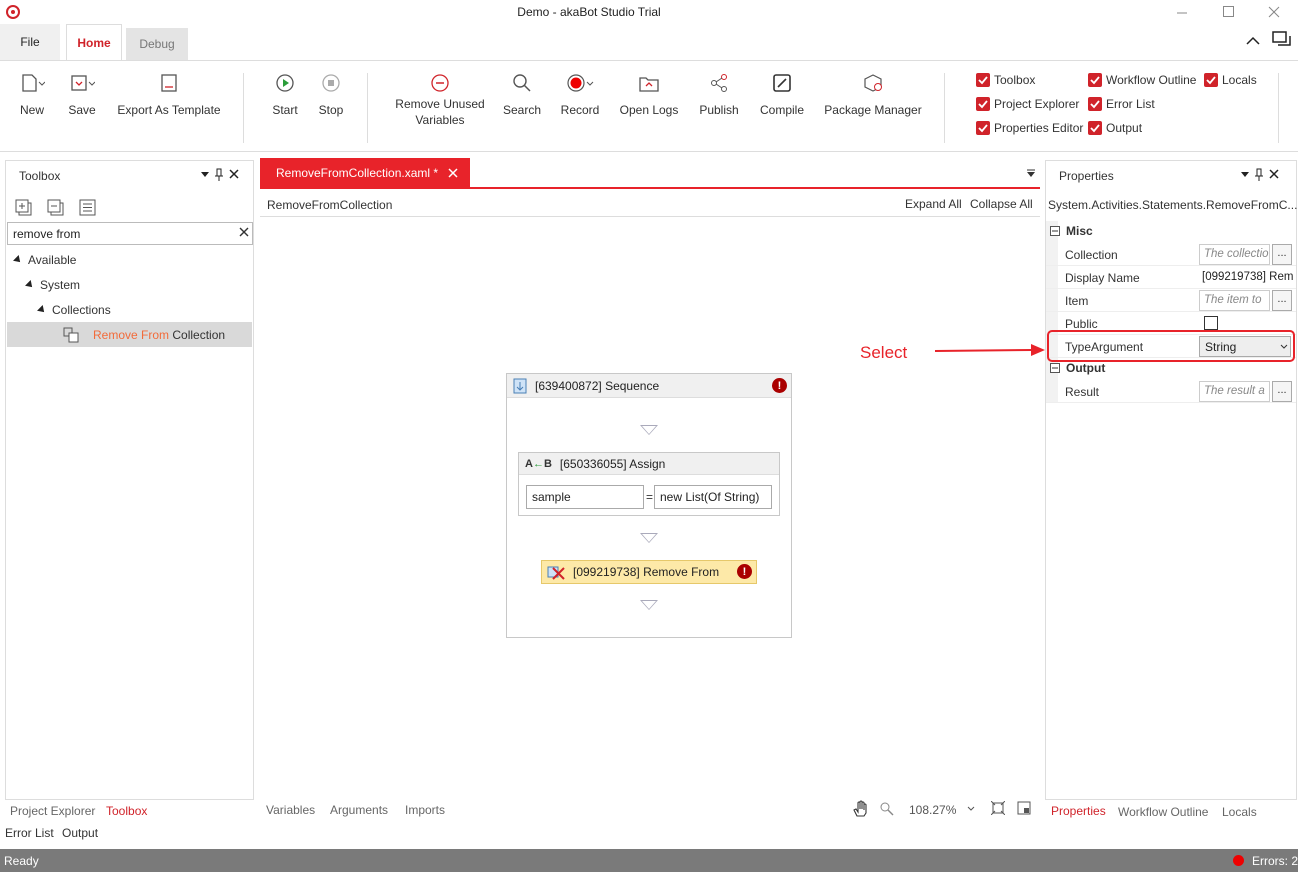 The width and height of the screenshot is (1298, 872). I want to click on tab-variables: Variables, so click(290, 810).